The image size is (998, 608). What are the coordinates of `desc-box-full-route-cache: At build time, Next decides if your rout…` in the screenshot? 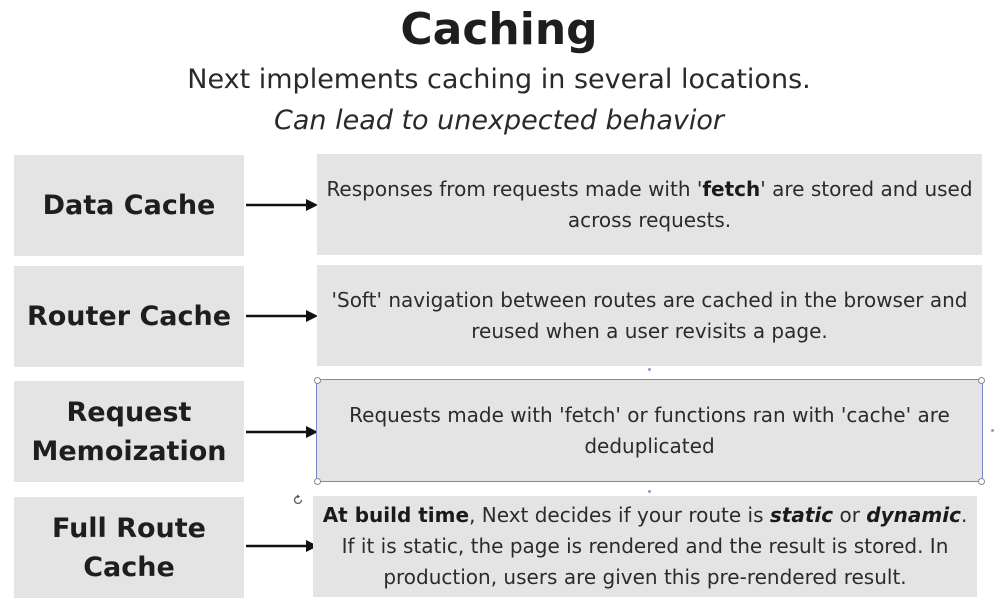 It's located at (645, 546).